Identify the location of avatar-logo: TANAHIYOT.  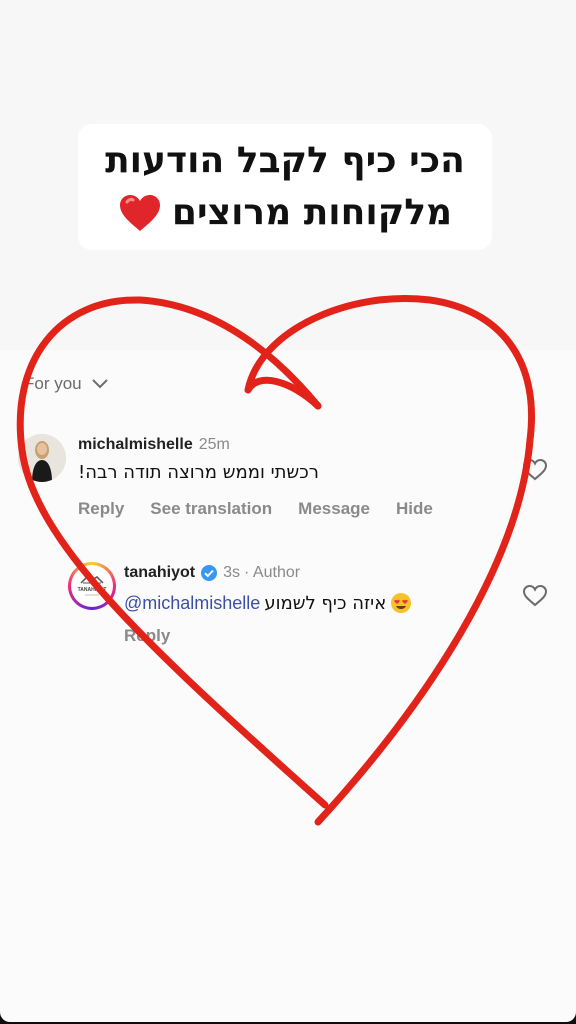
(92, 586).